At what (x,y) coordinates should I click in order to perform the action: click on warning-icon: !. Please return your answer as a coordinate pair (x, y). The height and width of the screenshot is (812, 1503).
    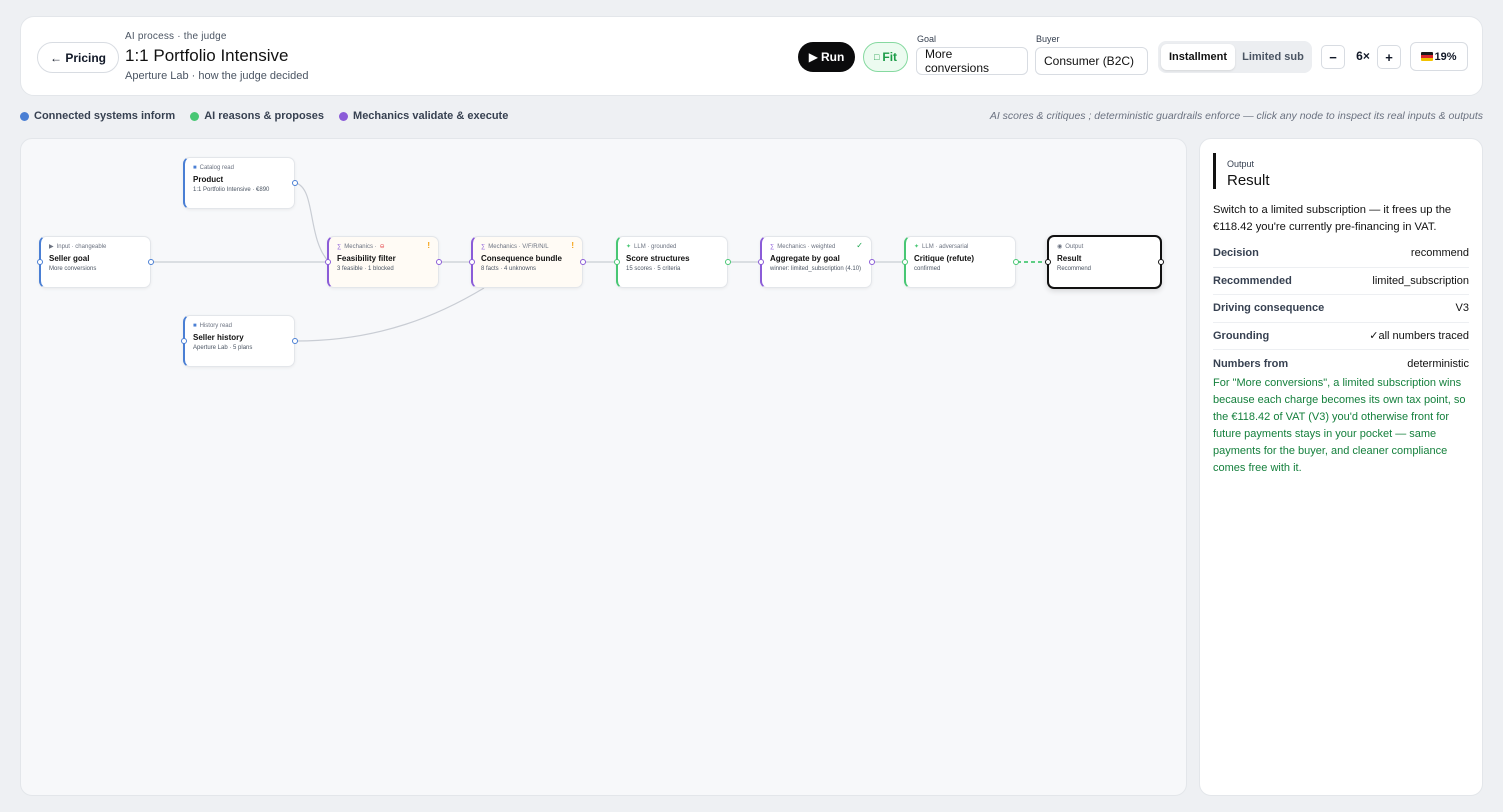
    Looking at the image, I should click on (572, 245).